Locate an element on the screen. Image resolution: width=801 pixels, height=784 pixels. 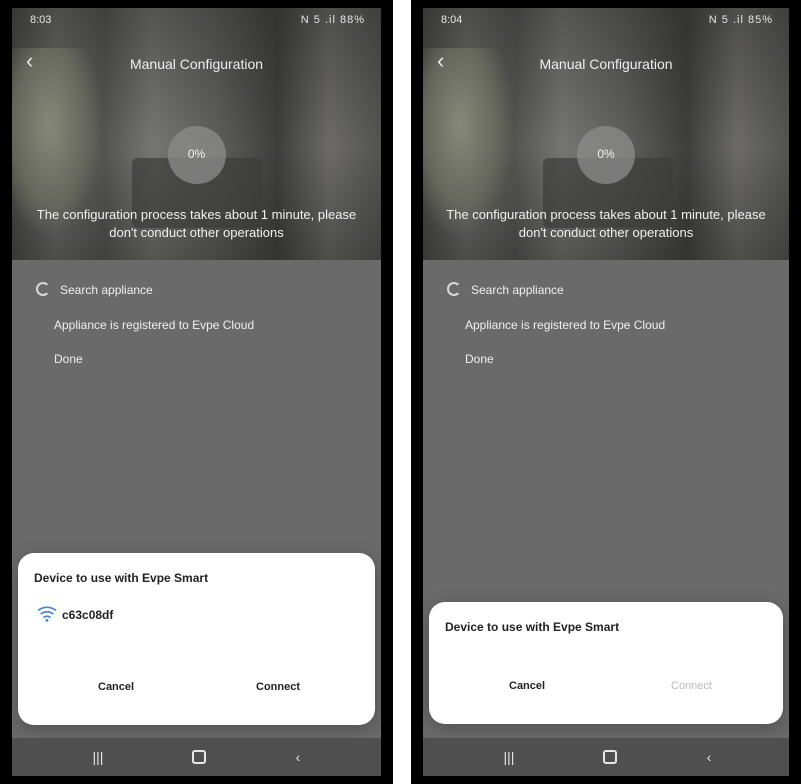
status-bar: 8:04 N 5 .il 85% is located at coordinates (606, 20).